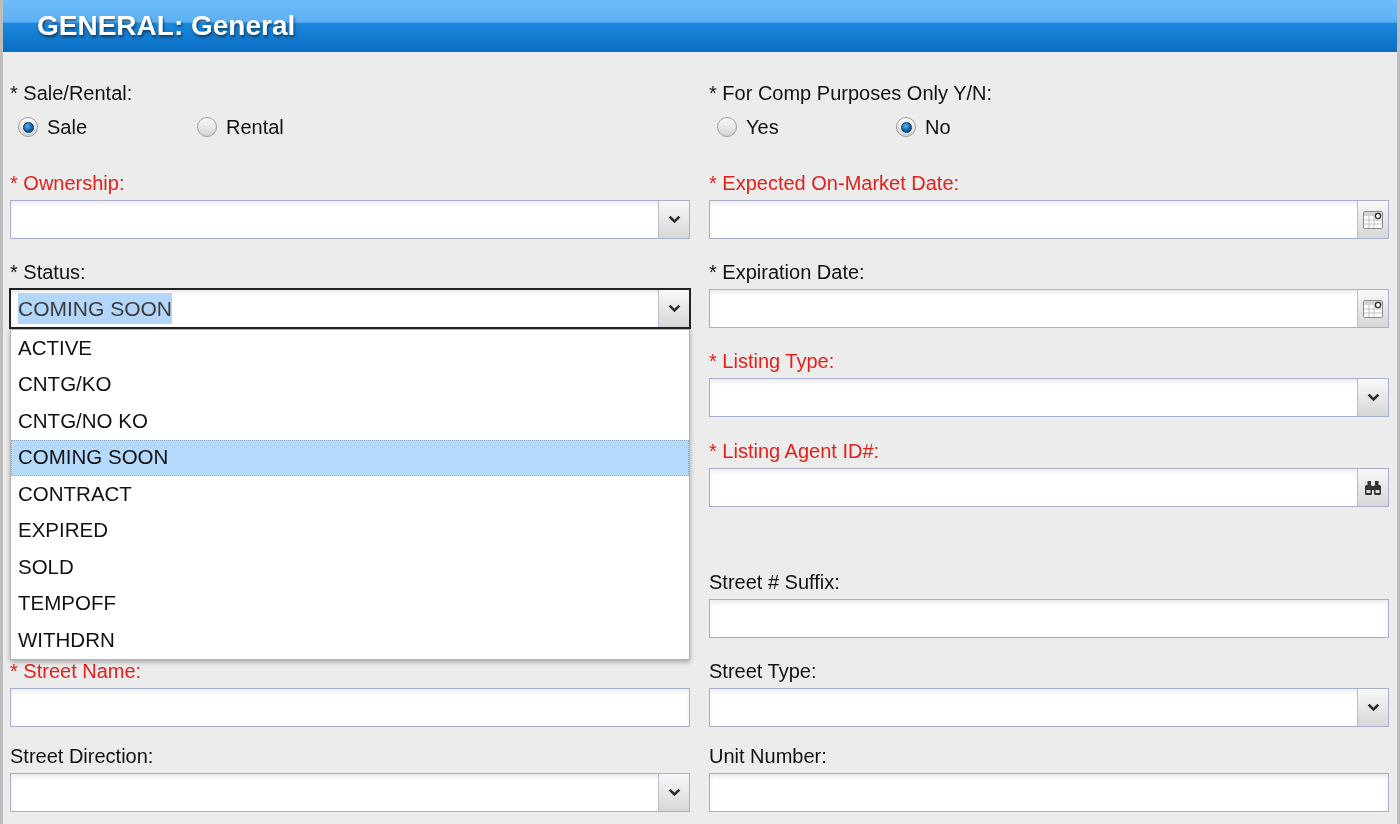  Describe the element at coordinates (350, 640) in the screenshot. I see `dropdown-option: WITHDRN` at that location.